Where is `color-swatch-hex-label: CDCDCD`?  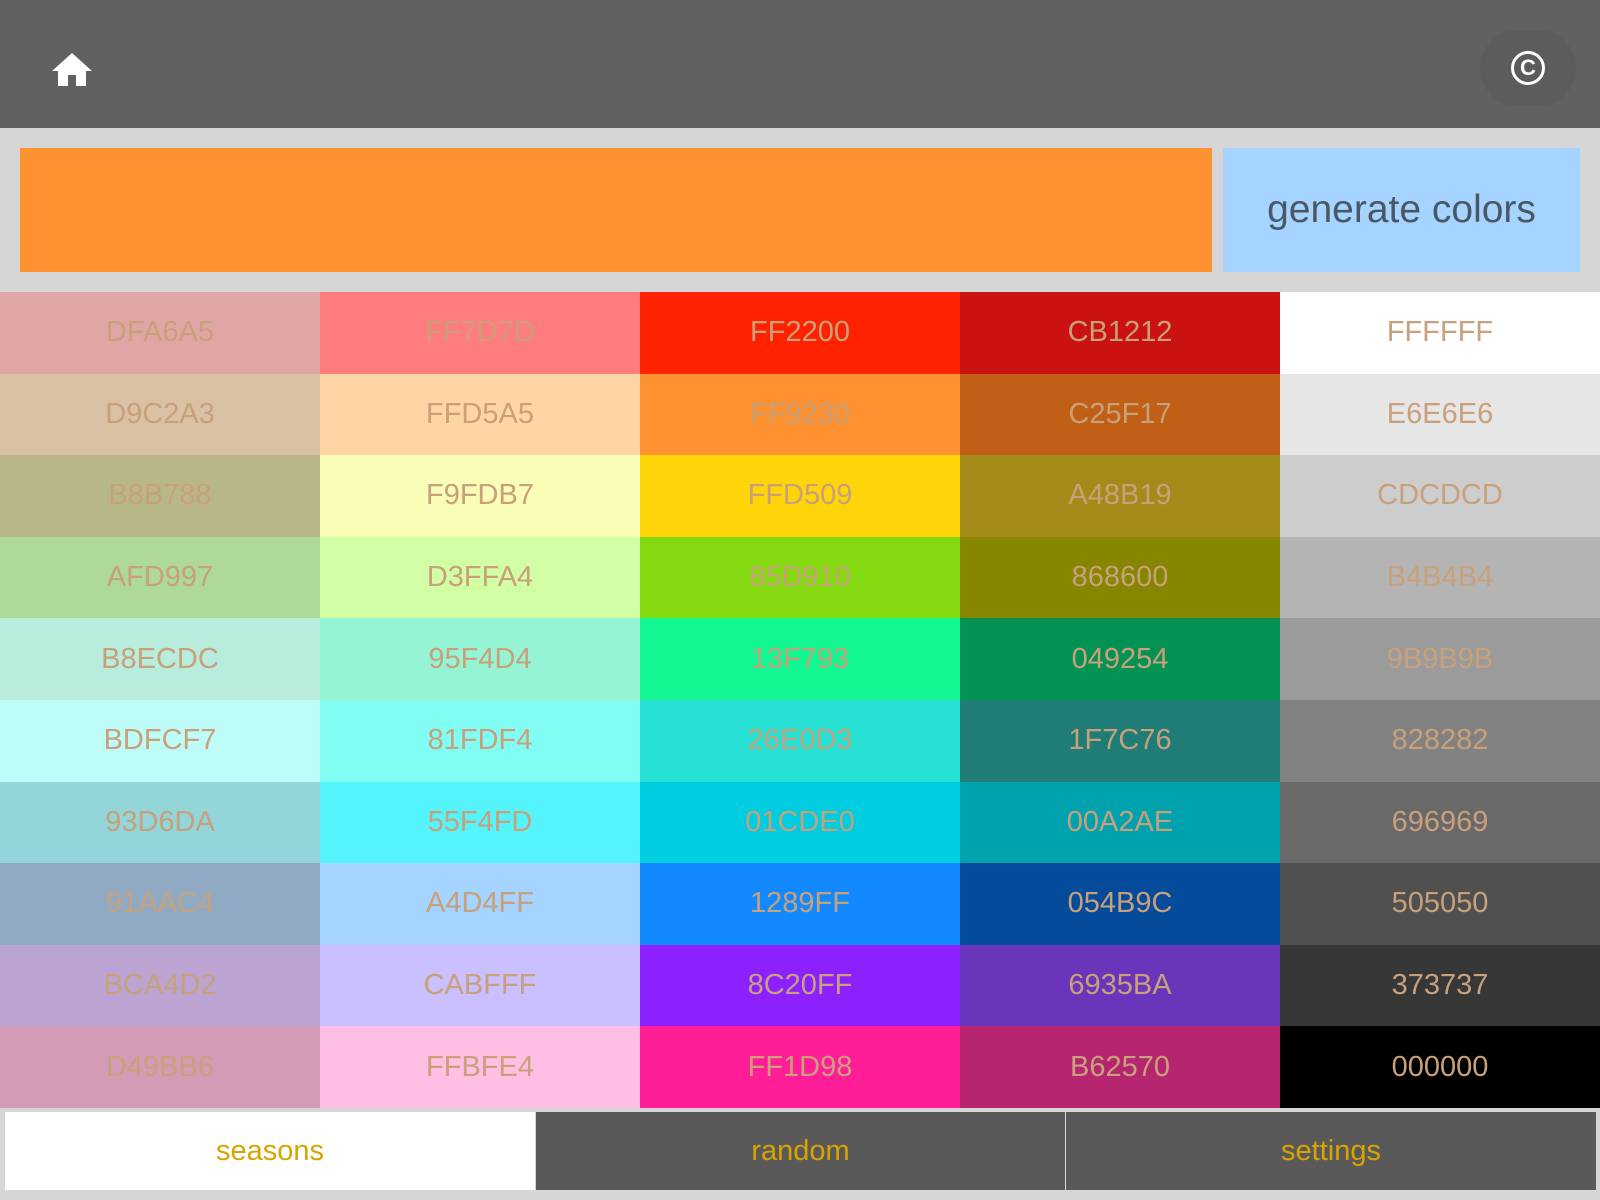
color-swatch-hex-label: CDCDCD is located at coordinates (1440, 495).